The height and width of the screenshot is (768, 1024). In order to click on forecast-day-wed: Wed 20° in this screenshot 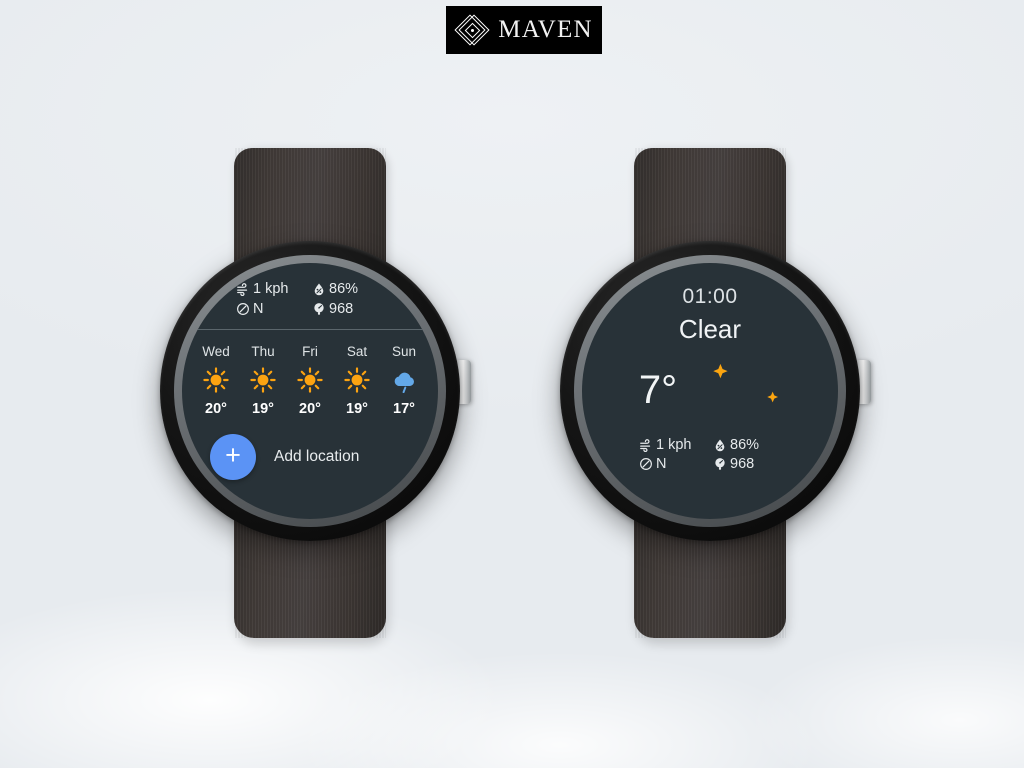, I will do `click(216, 380)`.